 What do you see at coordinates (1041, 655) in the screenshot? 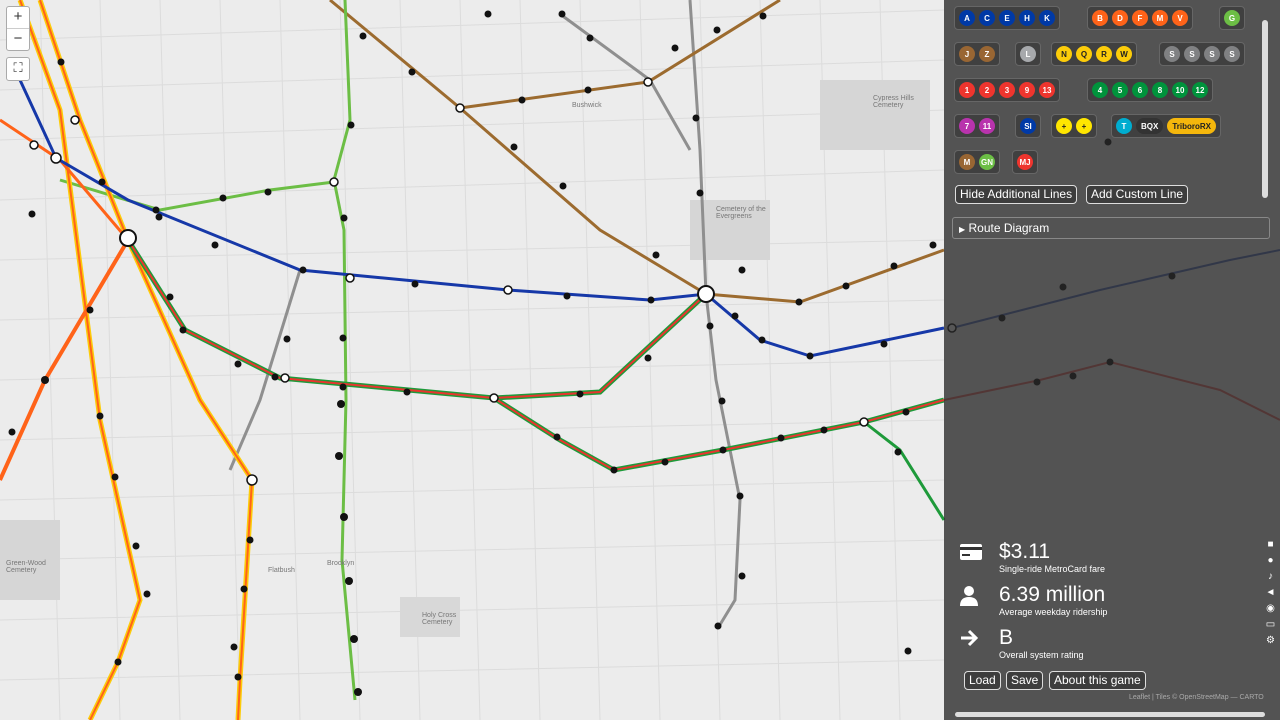
I see `rating-label: Overall system rating` at bounding box center [1041, 655].